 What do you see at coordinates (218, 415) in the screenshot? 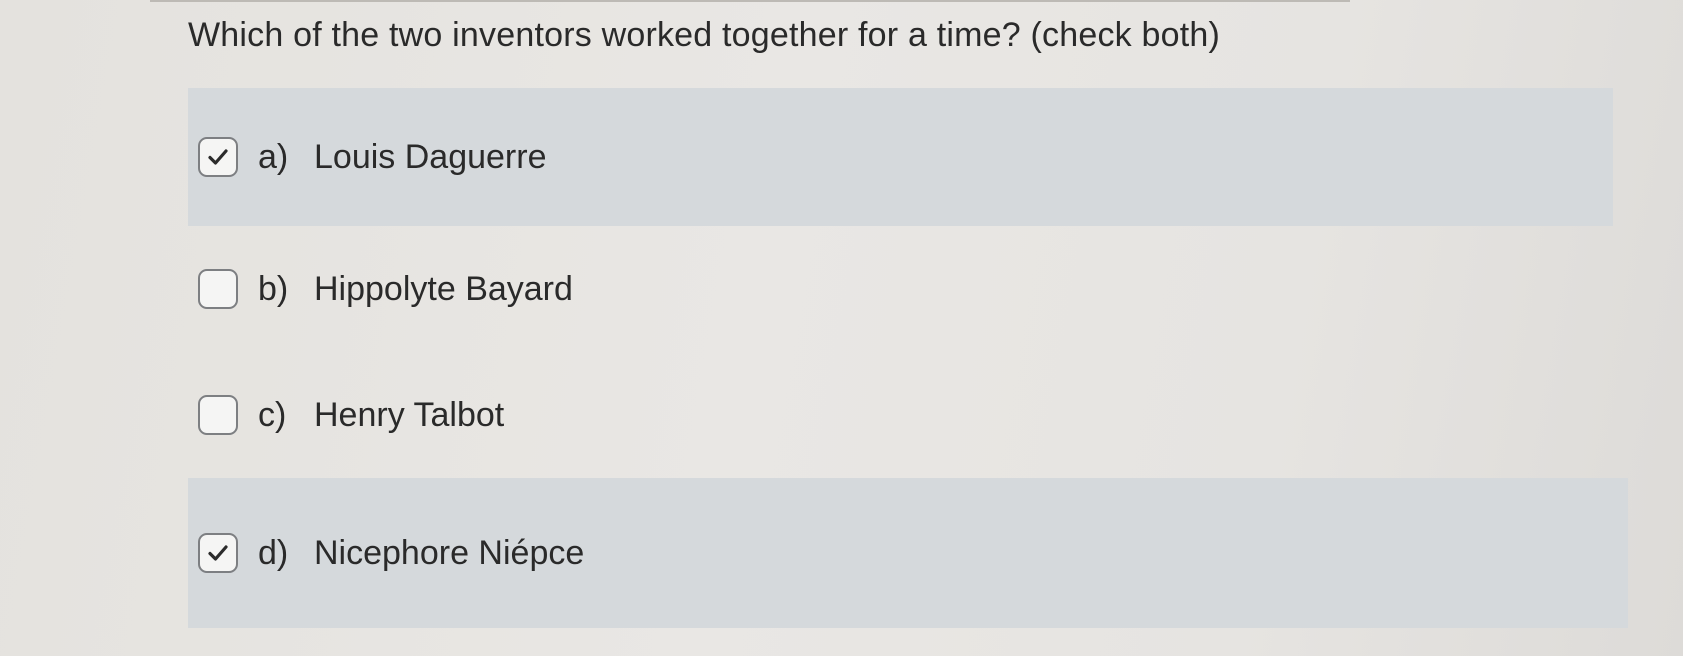
I see `option-c-checkbox` at bounding box center [218, 415].